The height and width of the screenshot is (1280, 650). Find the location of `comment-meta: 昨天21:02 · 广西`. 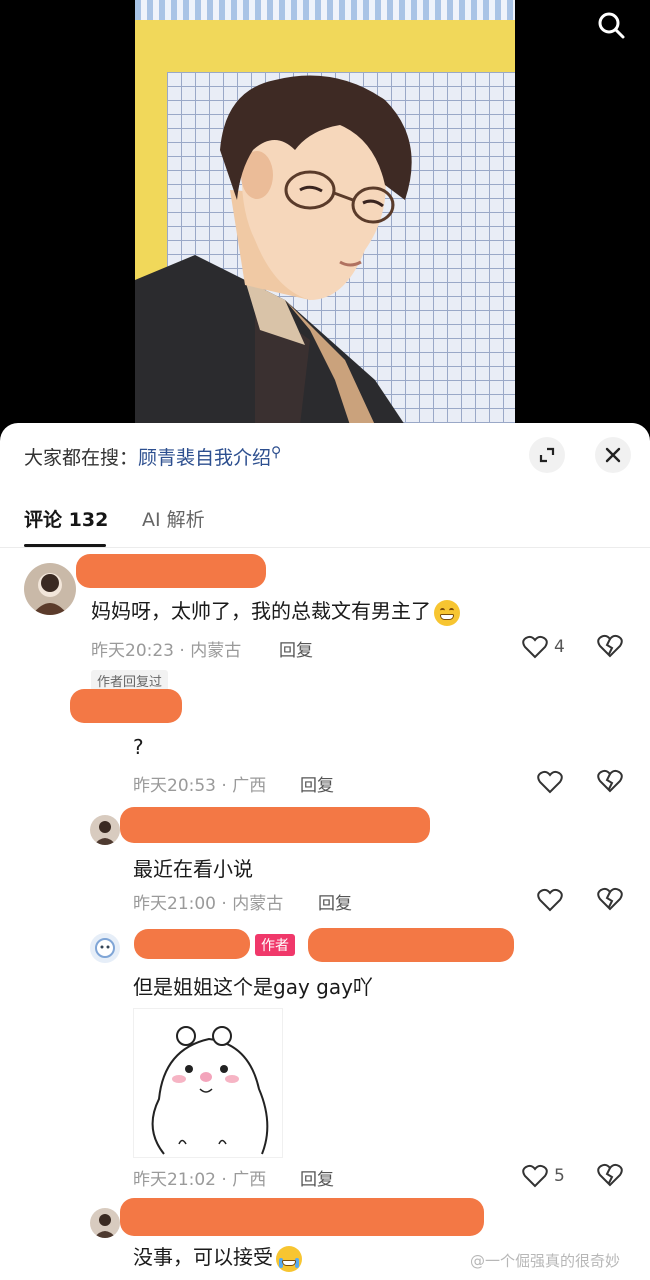

comment-meta: 昨天21:02 · 广西 is located at coordinates (199, 1177).